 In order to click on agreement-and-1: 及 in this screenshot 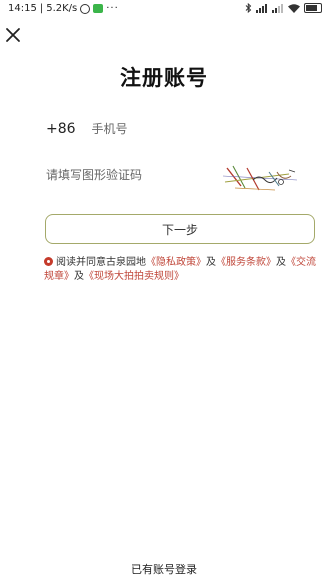, I will do `click(211, 262)`.